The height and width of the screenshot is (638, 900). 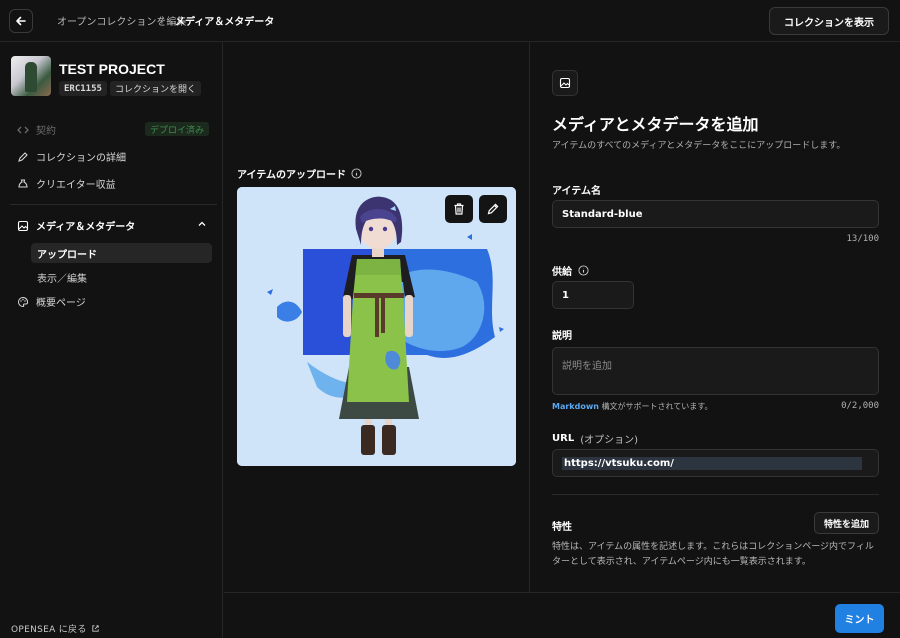 I want to click on url-label-text: URL, so click(x=563, y=438).